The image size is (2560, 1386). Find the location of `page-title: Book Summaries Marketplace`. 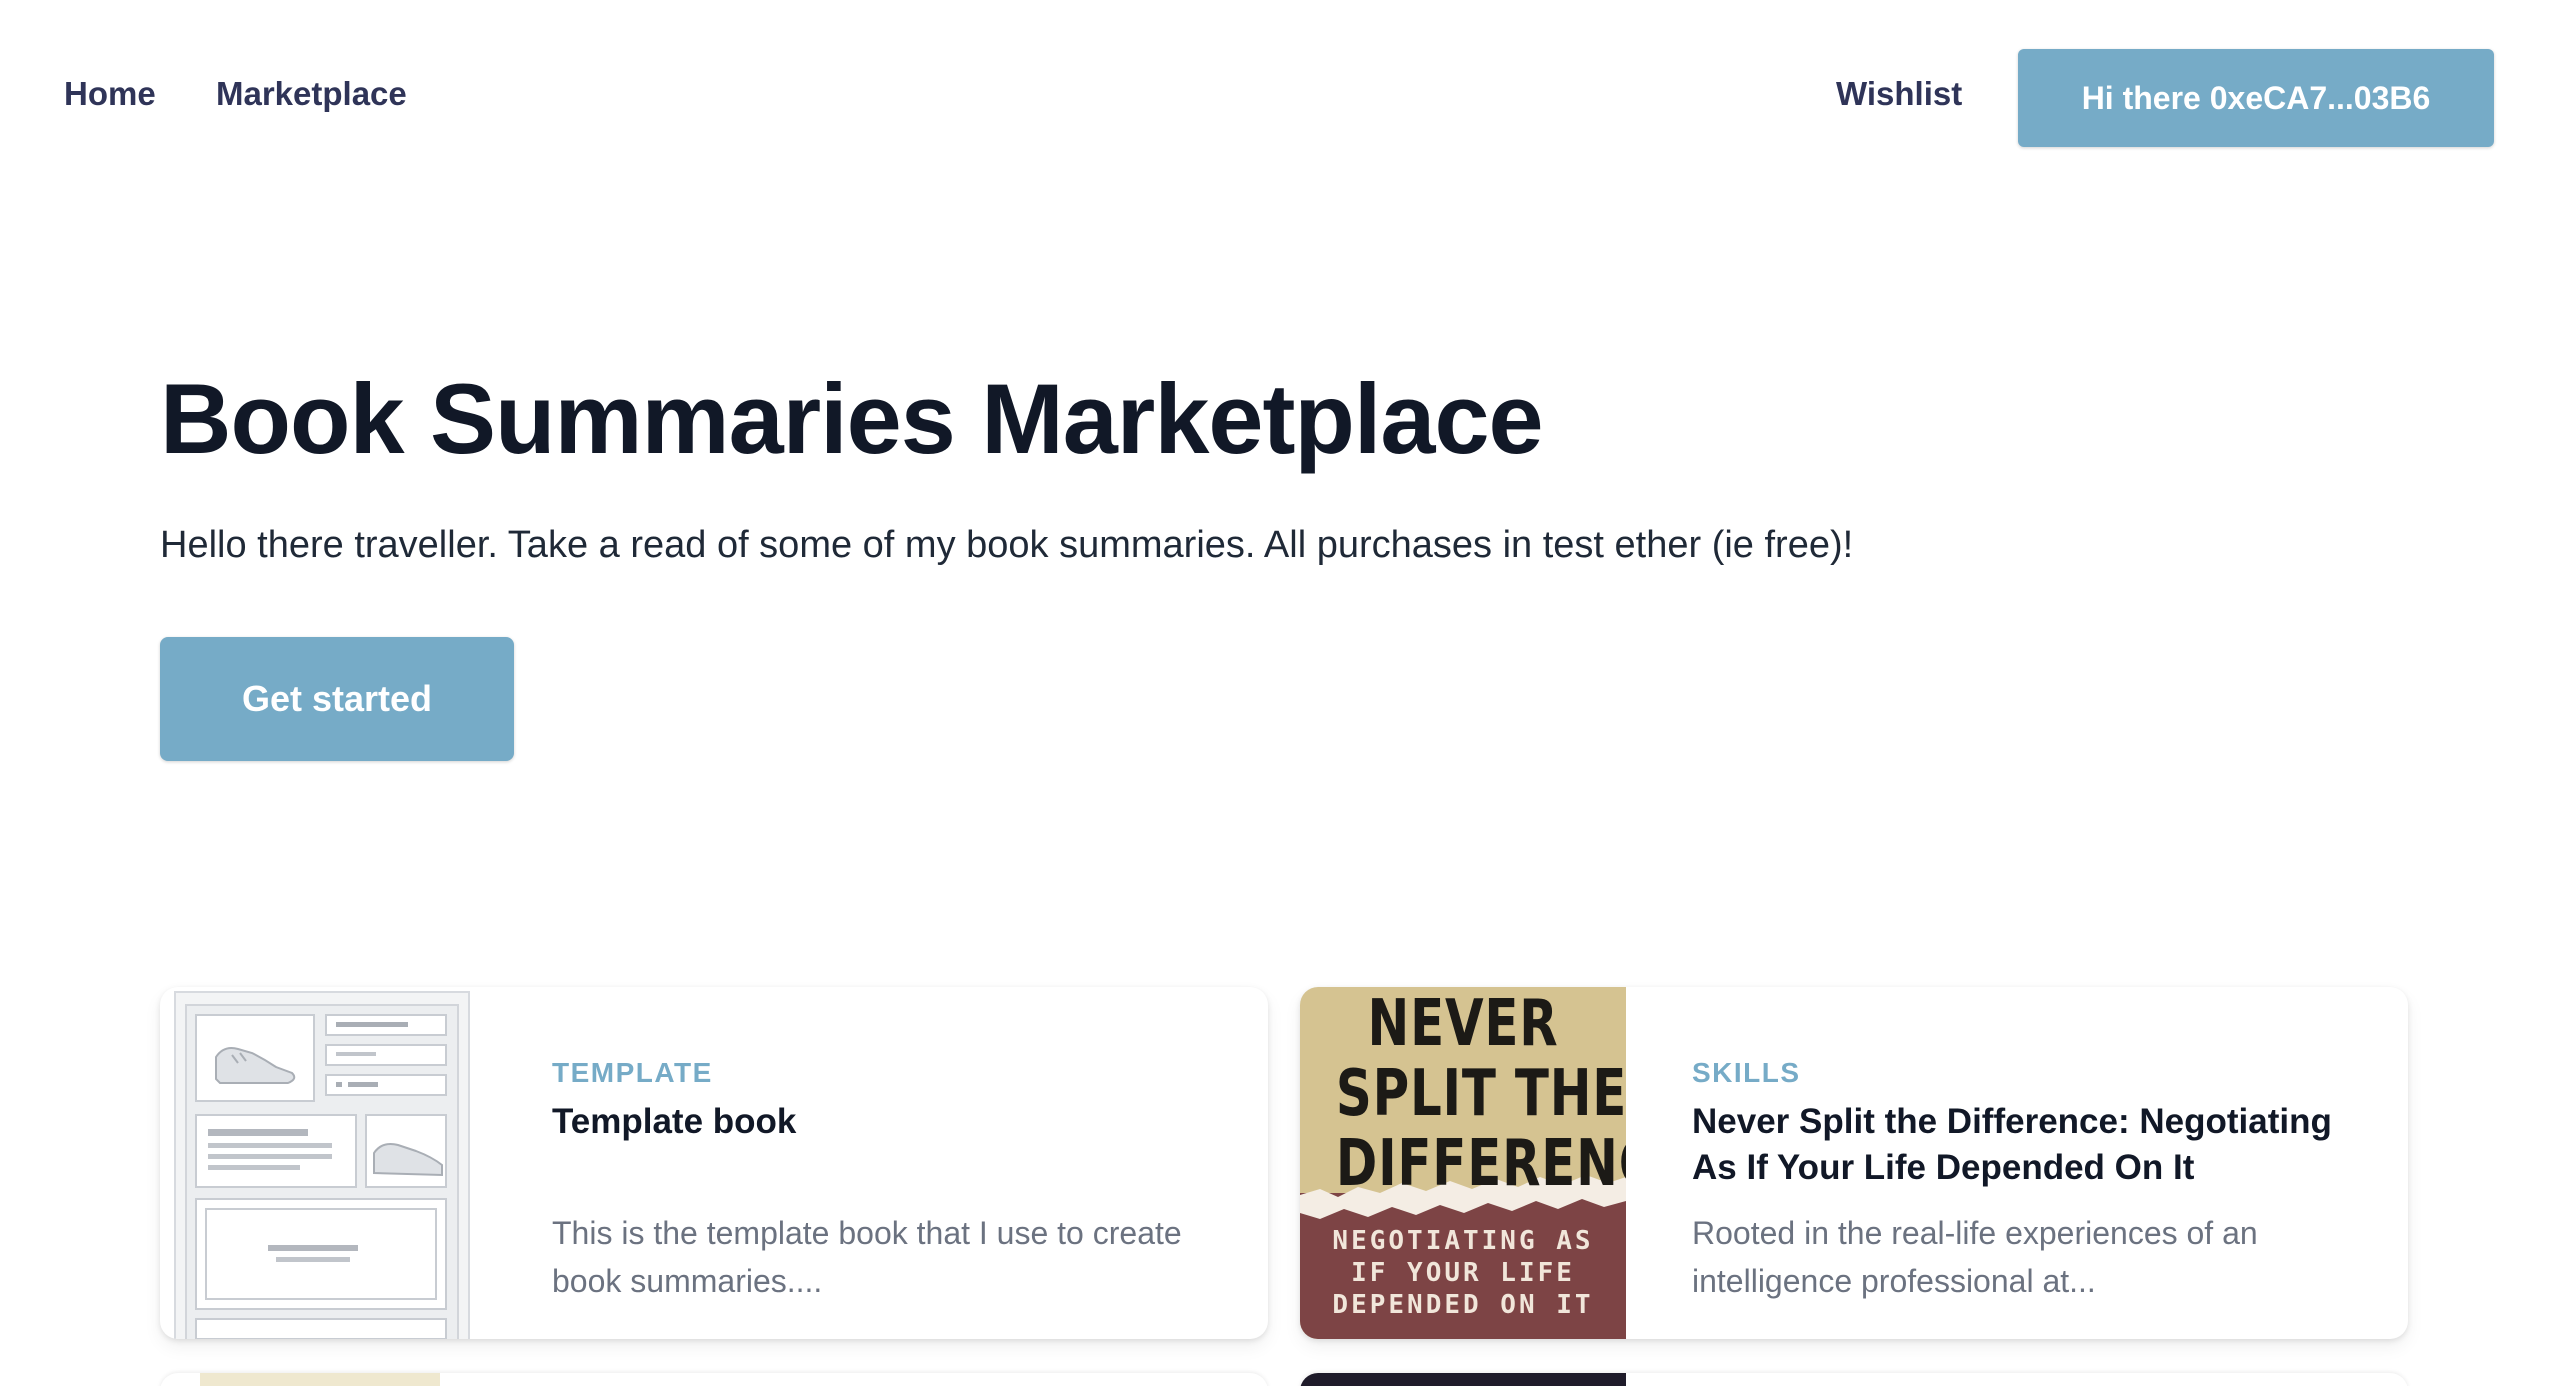

page-title: Book Summaries Marketplace is located at coordinates (852, 418).